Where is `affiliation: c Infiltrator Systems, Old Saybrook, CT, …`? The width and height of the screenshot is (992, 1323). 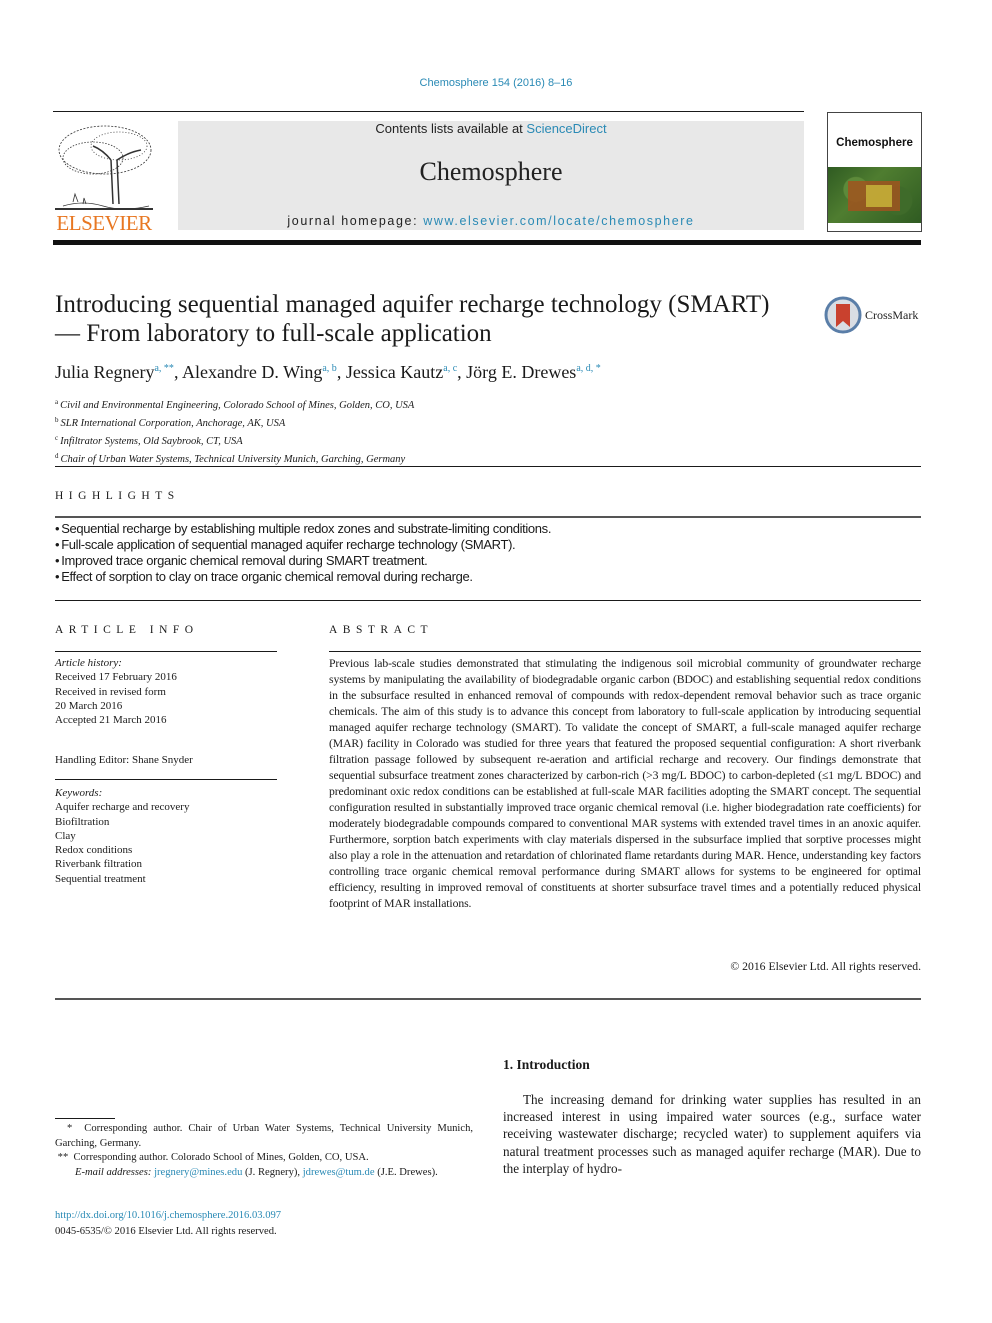 affiliation: c Infiltrator Systems, Old Saybrook, CT, … is located at coordinates (355, 440).